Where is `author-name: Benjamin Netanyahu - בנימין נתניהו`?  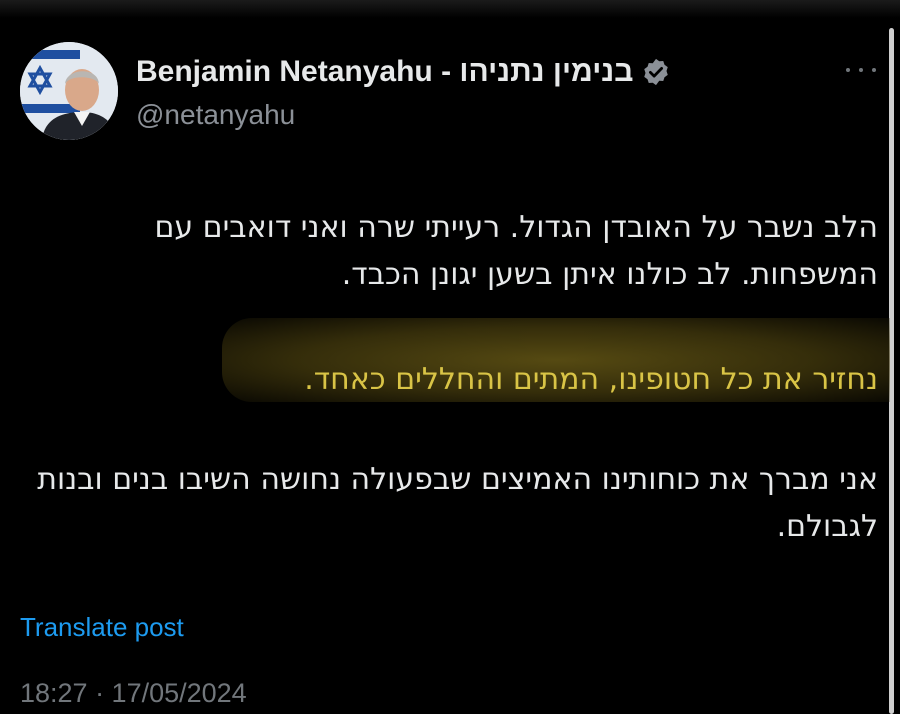
author-name: Benjamin Netanyahu - בנימין נתניהו is located at coordinates (384, 72).